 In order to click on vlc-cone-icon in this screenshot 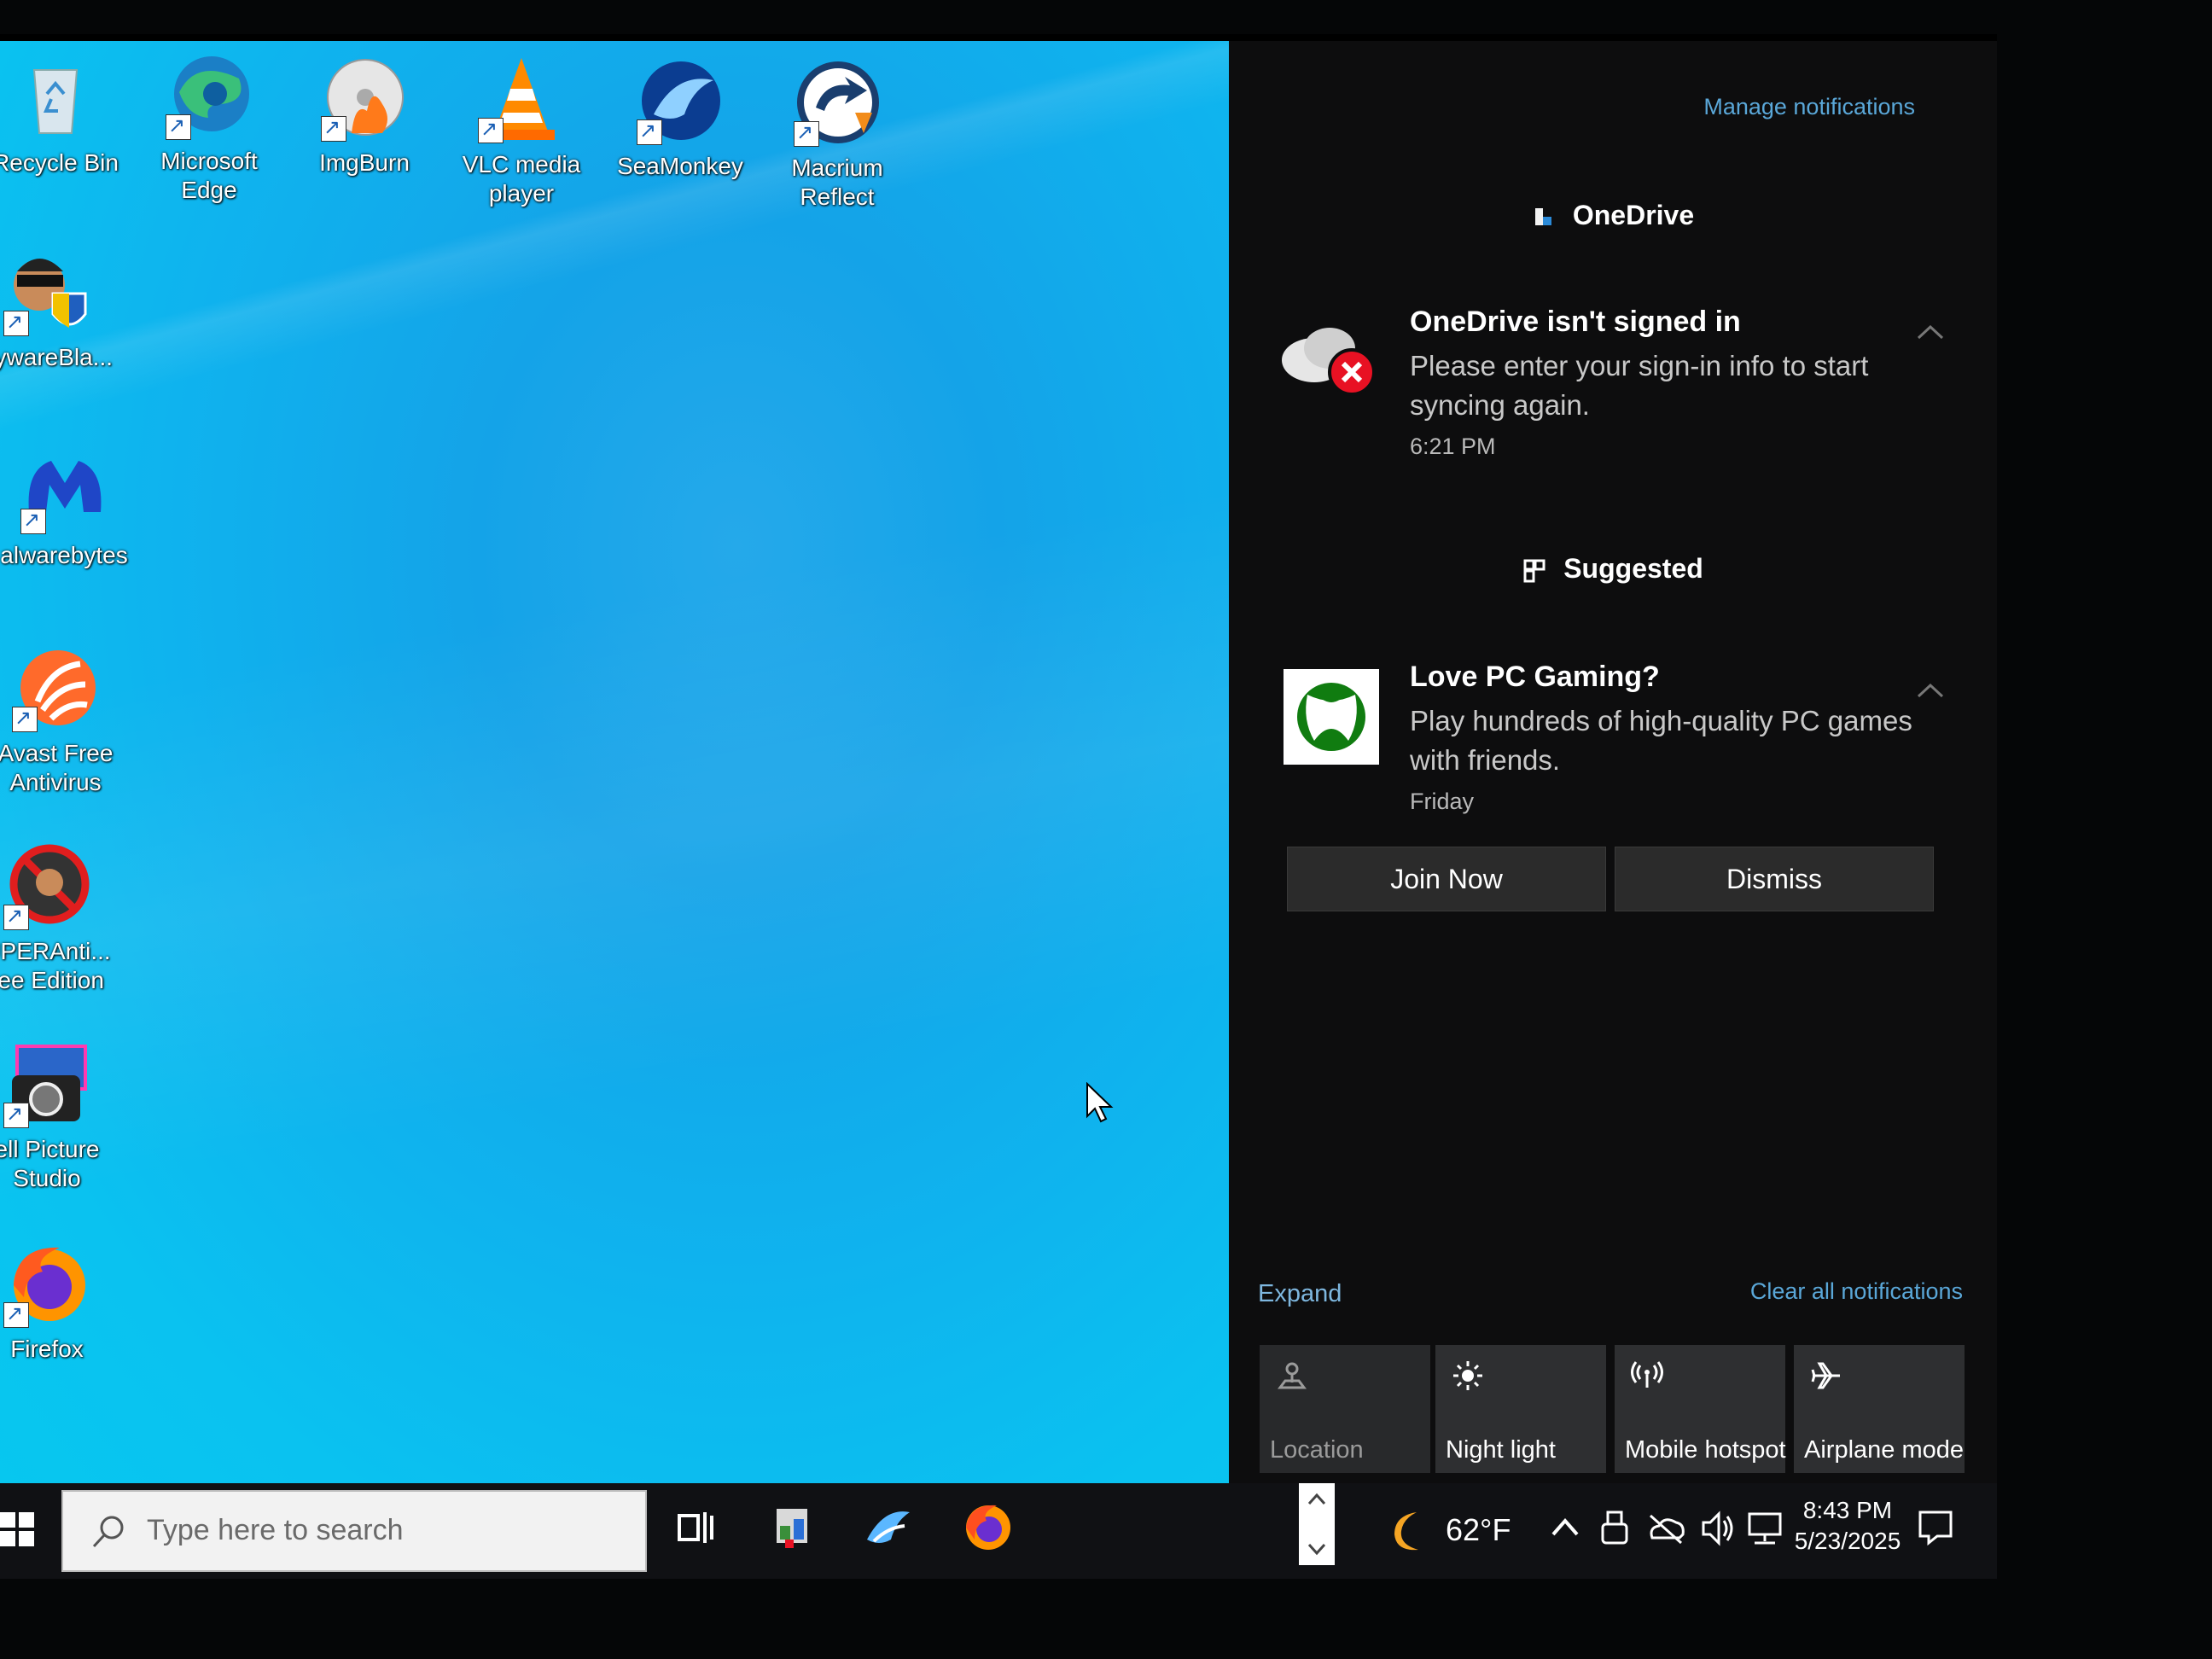, I will do `click(521, 100)`.